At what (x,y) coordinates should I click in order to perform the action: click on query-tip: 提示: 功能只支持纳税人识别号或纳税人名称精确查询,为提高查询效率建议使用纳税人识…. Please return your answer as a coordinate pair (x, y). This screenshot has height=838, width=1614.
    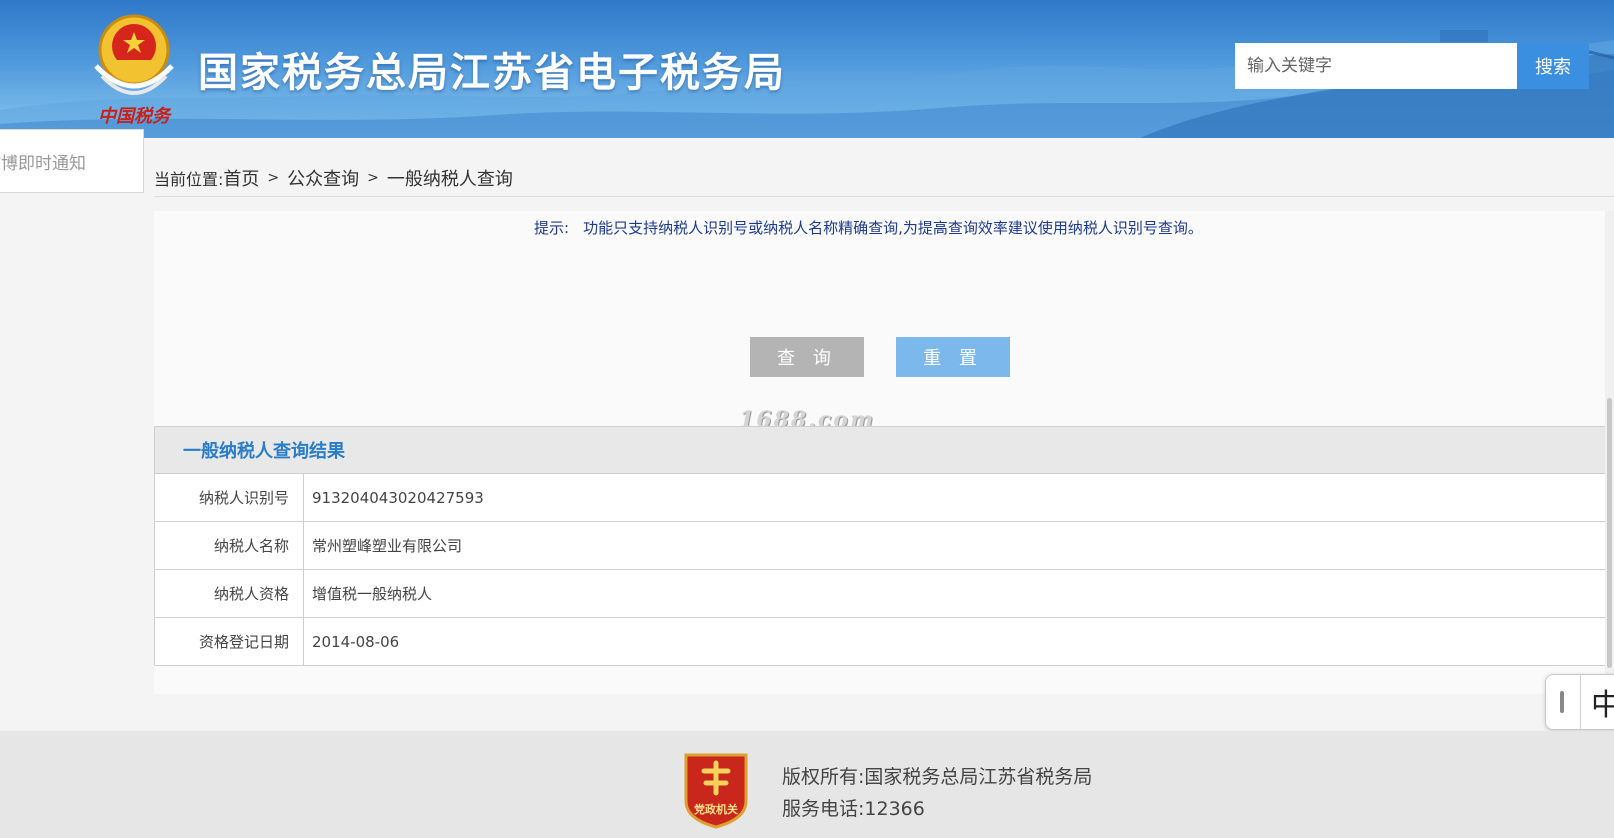
    Looking at the image, I should click on (868, 227).